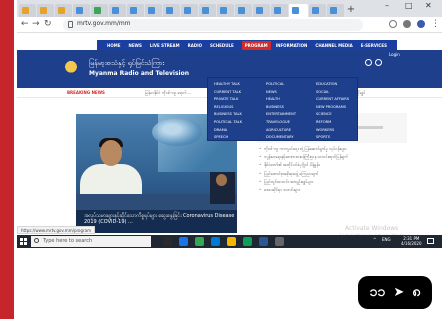  Describe the element at coordinates (280, 137) in the screenshot. I see `menu-item-documentary: DOCUMENTARY` at that location.